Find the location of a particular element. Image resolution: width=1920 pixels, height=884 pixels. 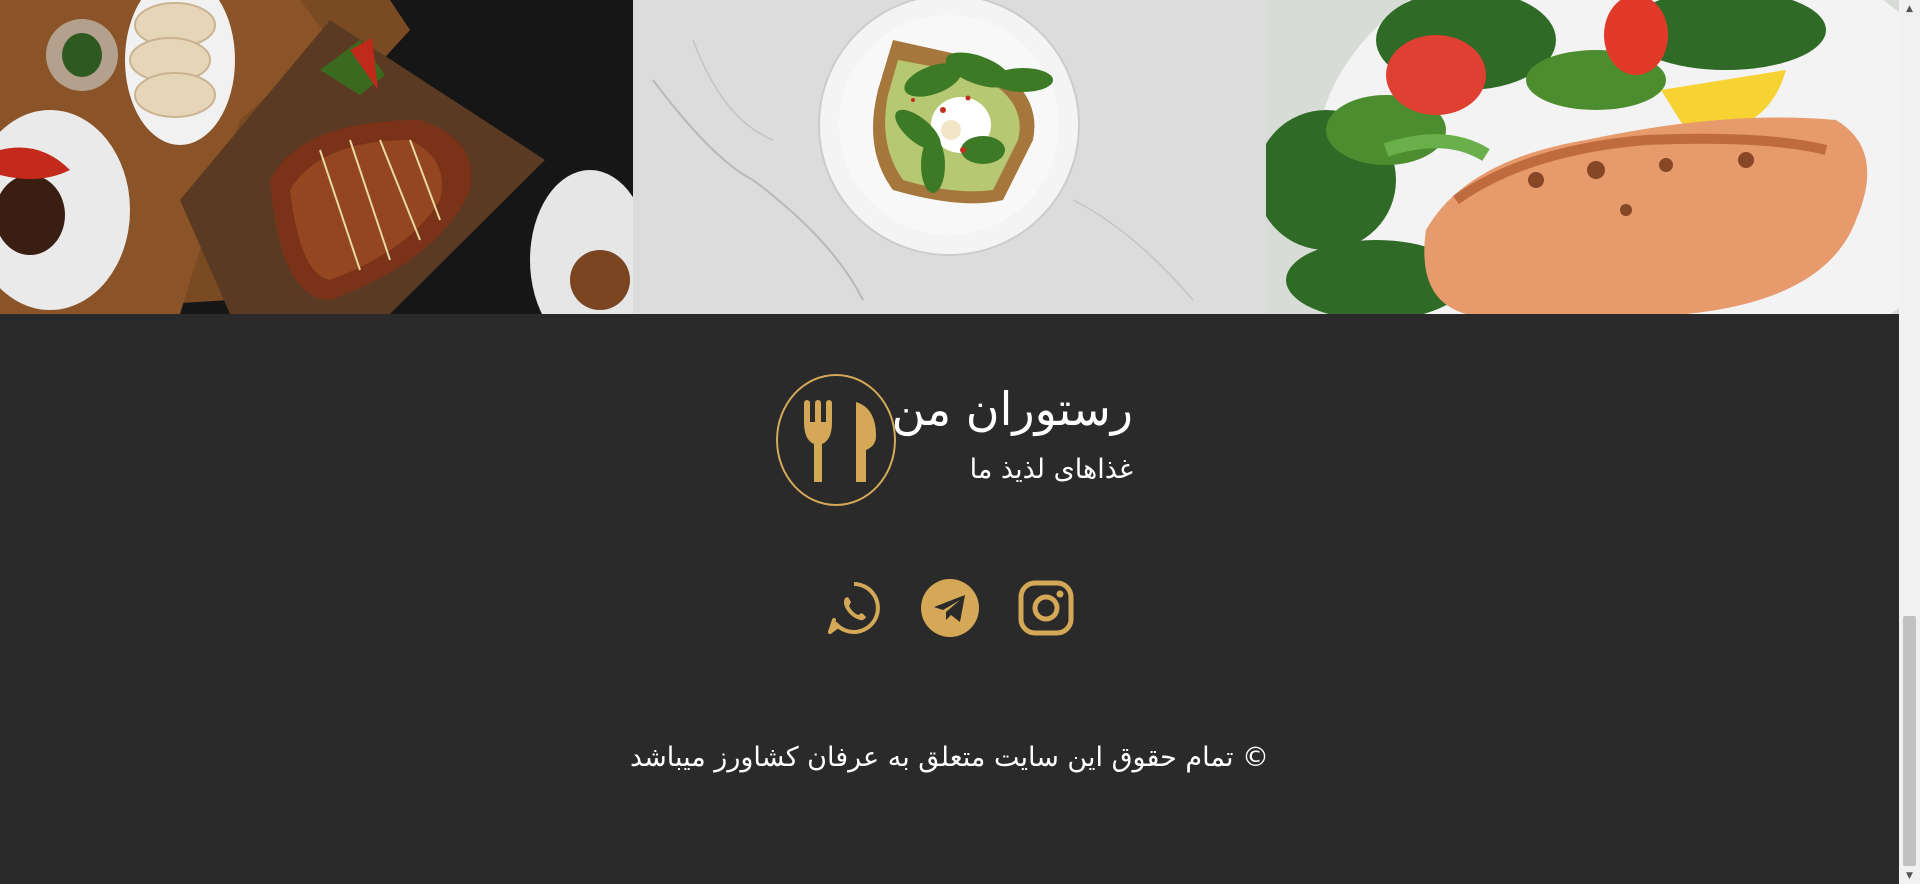

gallery-photo-avocado-toast is located at coordinates (949, 157).